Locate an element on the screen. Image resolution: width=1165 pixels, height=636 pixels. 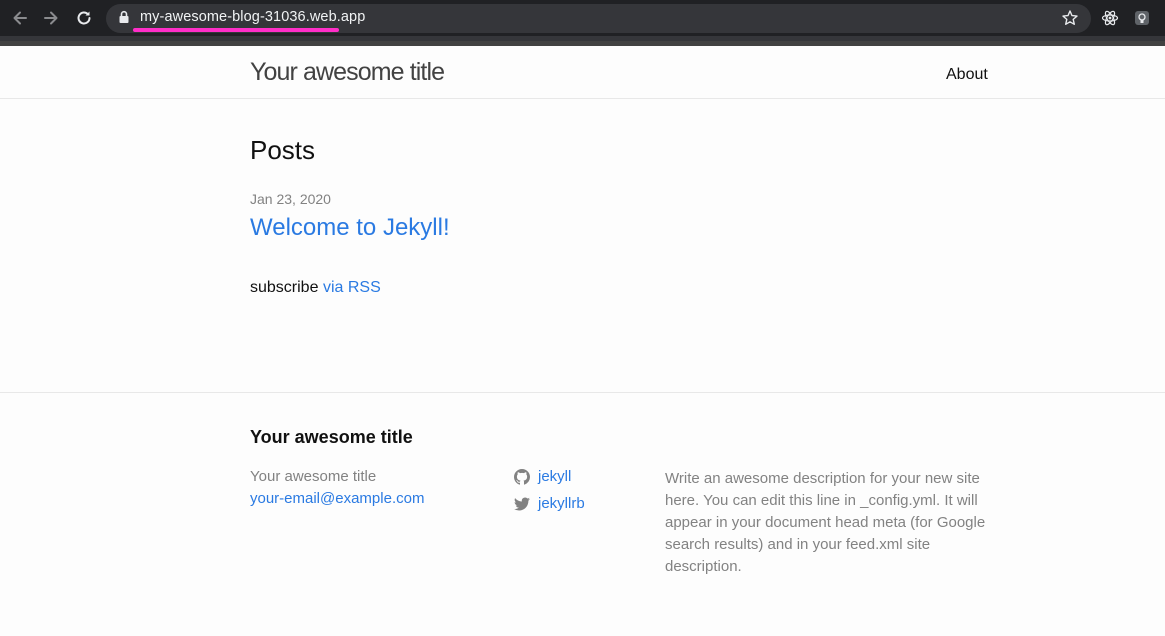
url-text: my-awesome-blog-31036.web.app is located at coordinates (252, 17).